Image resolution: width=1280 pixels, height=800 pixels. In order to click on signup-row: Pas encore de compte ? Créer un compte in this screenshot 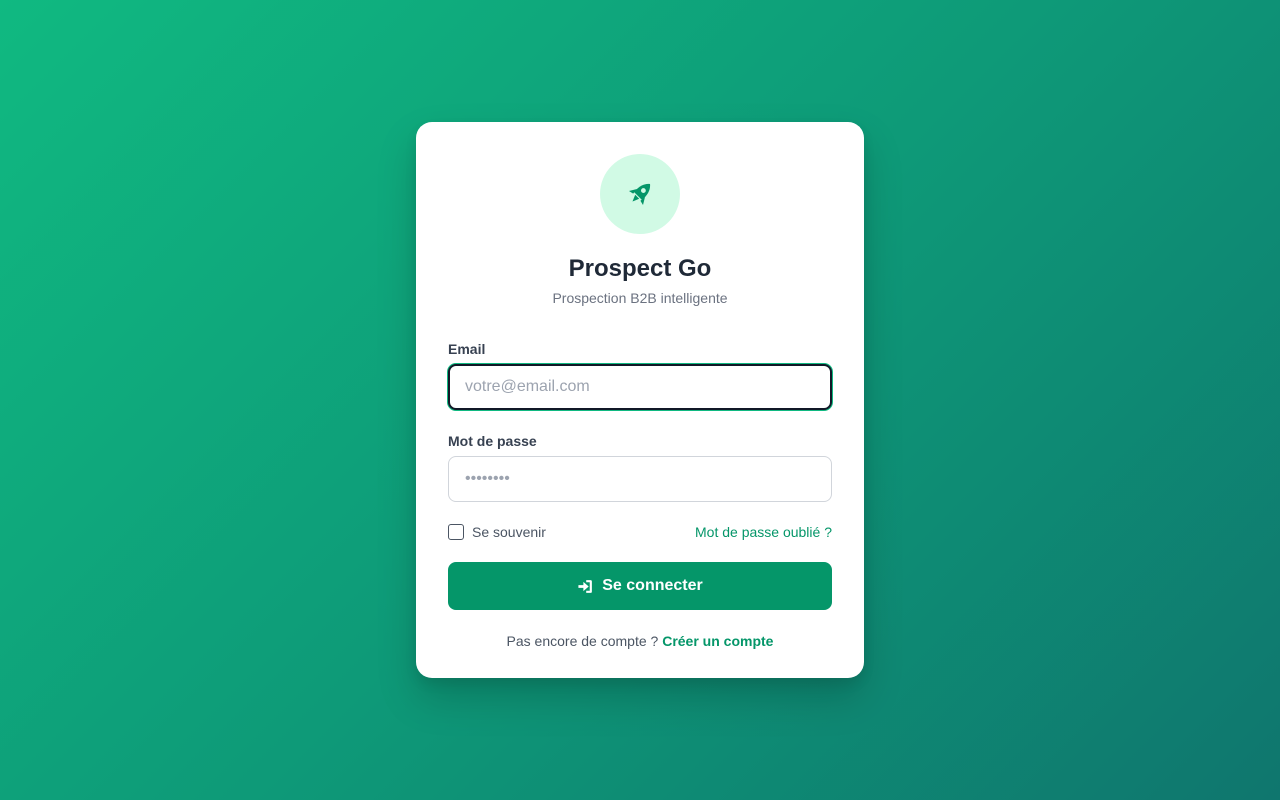, I will do `click(640, 641)`.